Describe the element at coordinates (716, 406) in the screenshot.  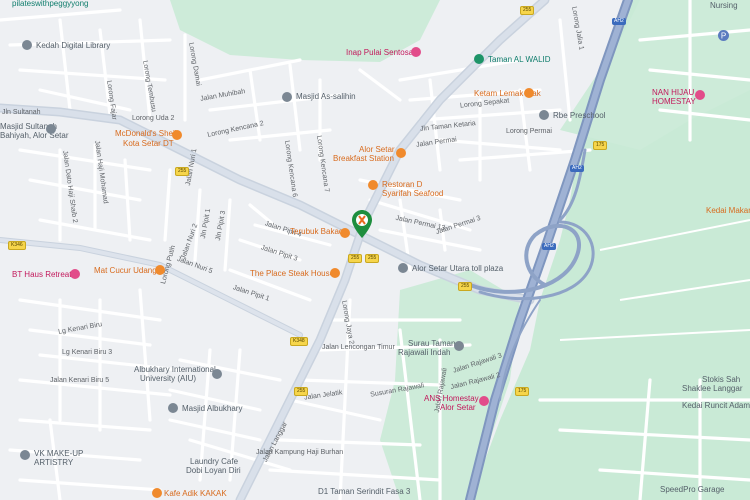
I see `poi-kedai-runcit-adam: Kedai Runcit Adam` at that location.